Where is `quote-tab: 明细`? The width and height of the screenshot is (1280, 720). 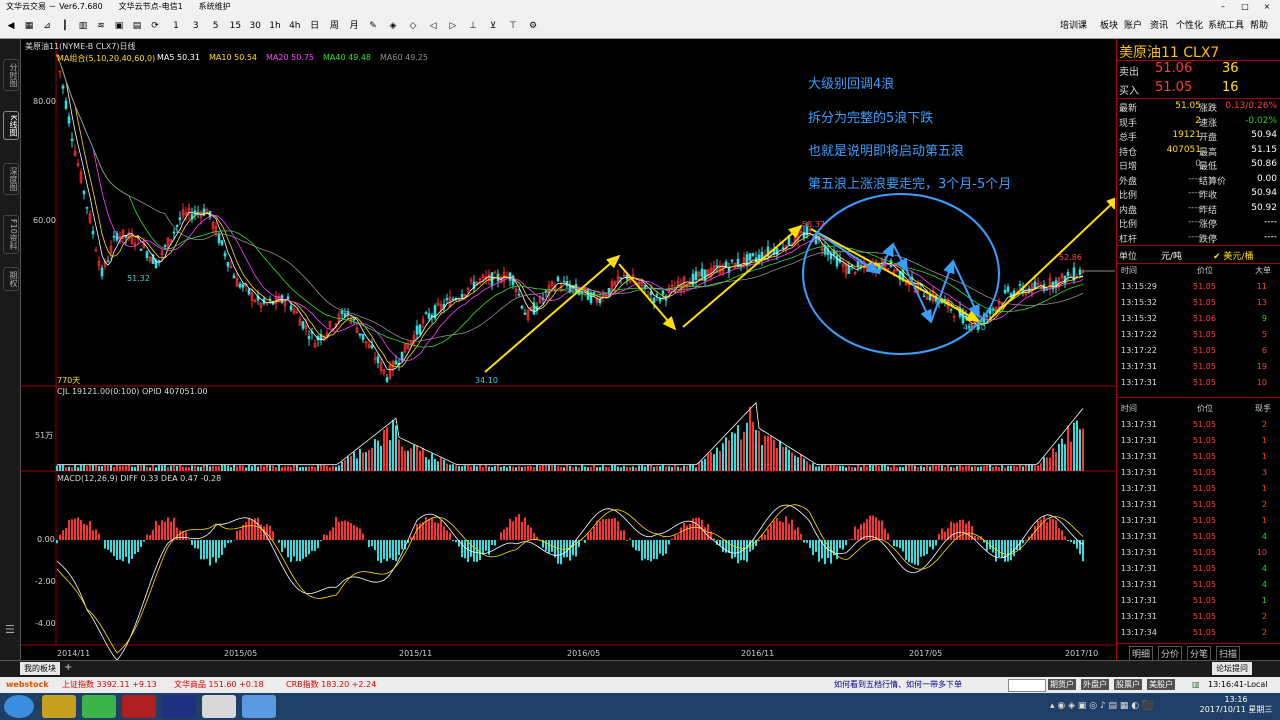
quote-tab: 明细 is located at coordinates (1141, 653).